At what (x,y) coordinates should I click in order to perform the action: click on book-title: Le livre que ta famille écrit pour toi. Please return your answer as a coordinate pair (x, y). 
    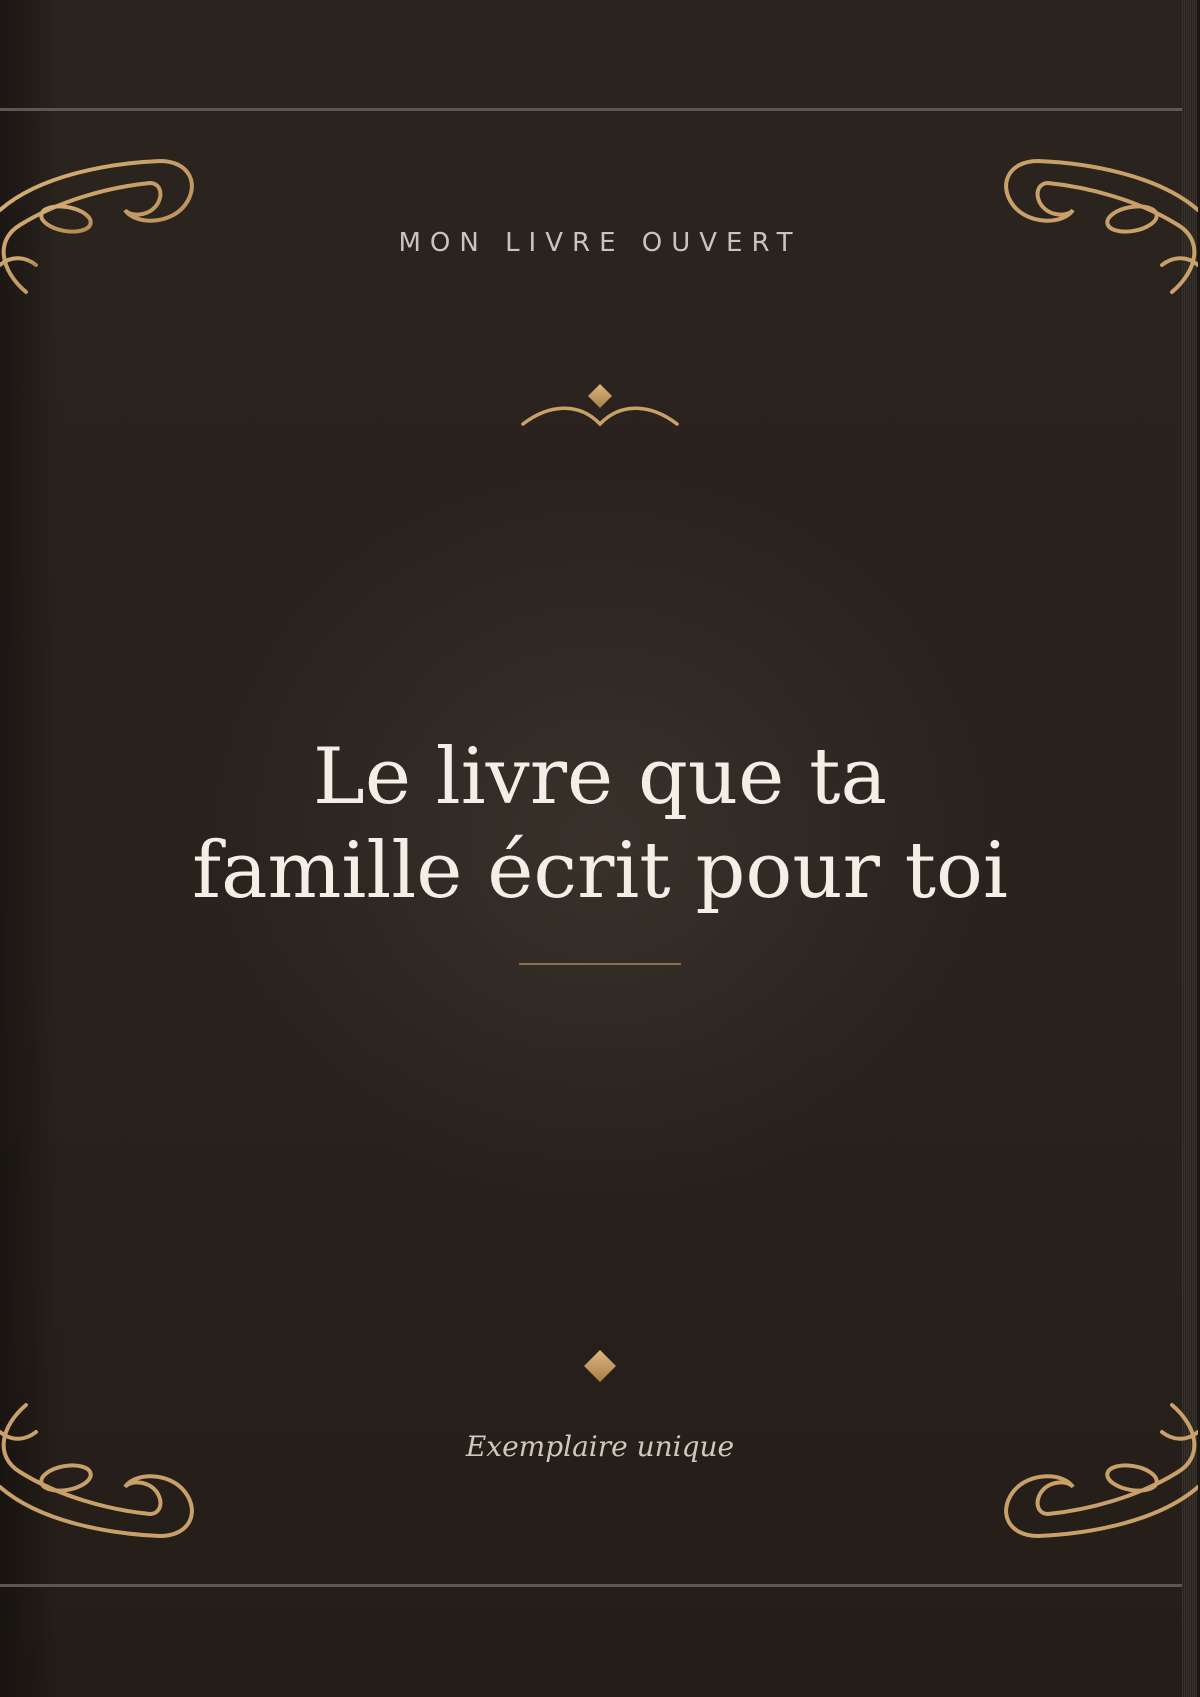
    Looking at the image, I should click on (600, 824).